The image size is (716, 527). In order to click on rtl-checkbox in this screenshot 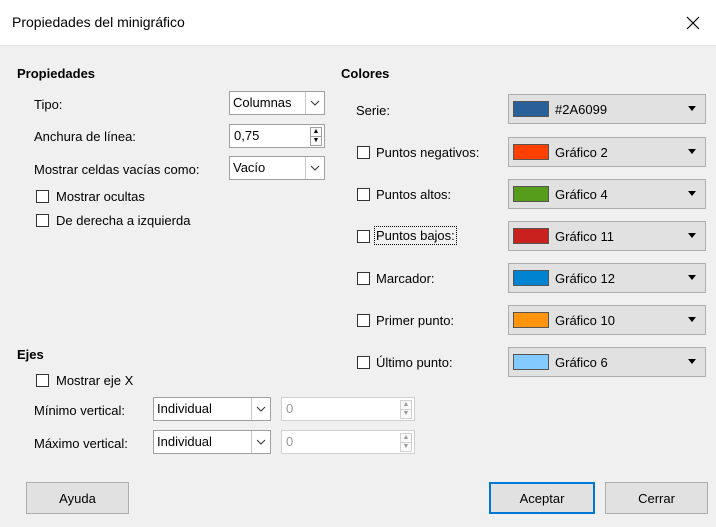, I will do `click(42, 220)`.